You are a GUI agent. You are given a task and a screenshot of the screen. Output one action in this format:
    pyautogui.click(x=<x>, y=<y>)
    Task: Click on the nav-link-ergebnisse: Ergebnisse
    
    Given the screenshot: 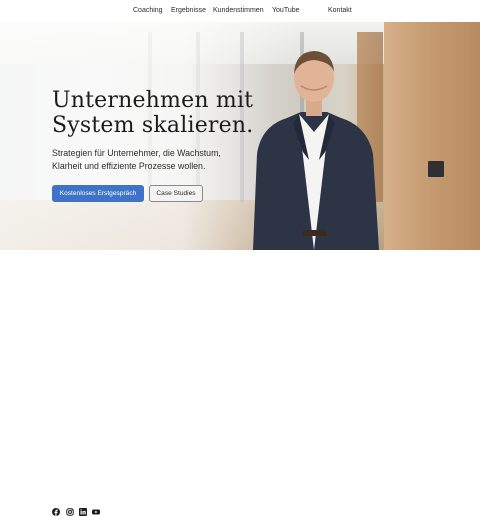 What is the action you would take?
    pyautogui.click(x=188, y=10)
    